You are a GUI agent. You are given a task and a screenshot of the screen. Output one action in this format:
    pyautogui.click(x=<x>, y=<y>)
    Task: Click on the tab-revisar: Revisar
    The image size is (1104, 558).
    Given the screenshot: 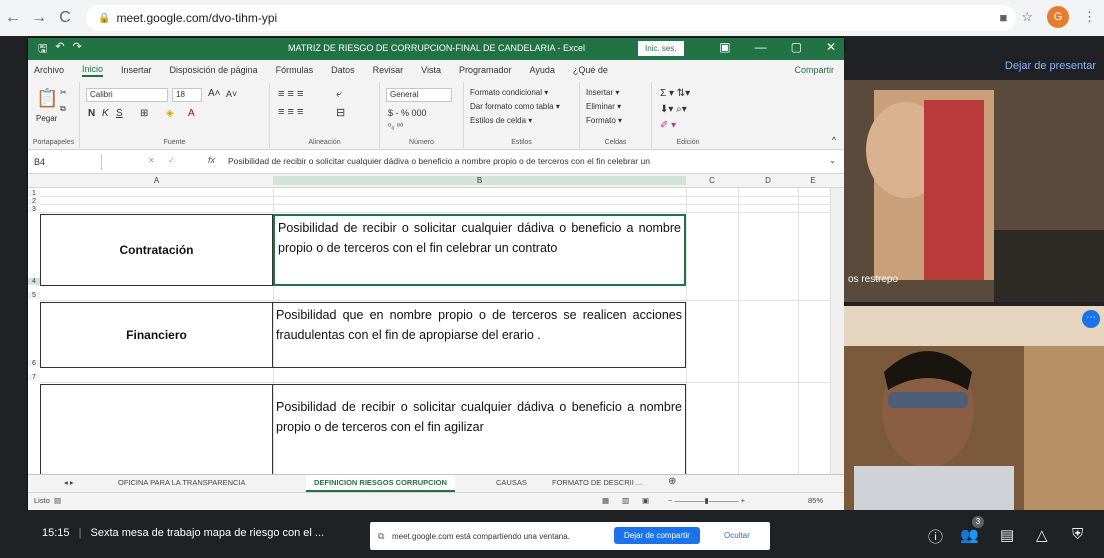 What is the action you would take?
    pyautogui.click(x=388, y=70)
    